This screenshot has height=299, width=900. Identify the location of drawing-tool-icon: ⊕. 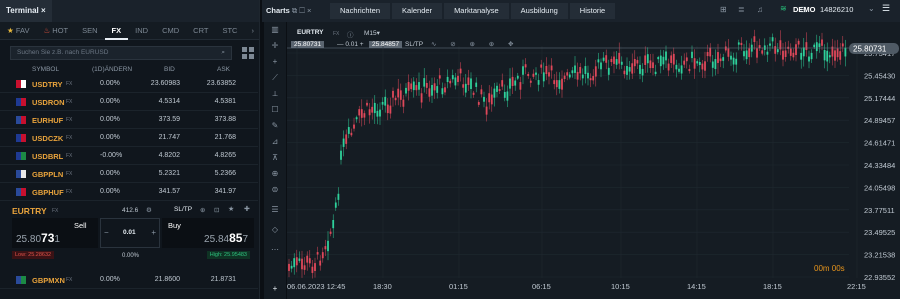
(275, 174).